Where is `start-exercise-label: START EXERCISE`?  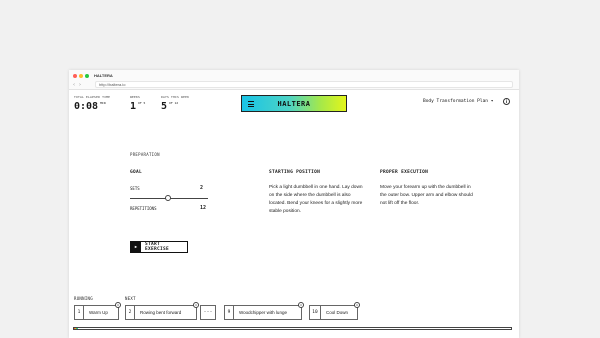
start-exercise-label: START EXERCISE is located at coordinates (157, 247).